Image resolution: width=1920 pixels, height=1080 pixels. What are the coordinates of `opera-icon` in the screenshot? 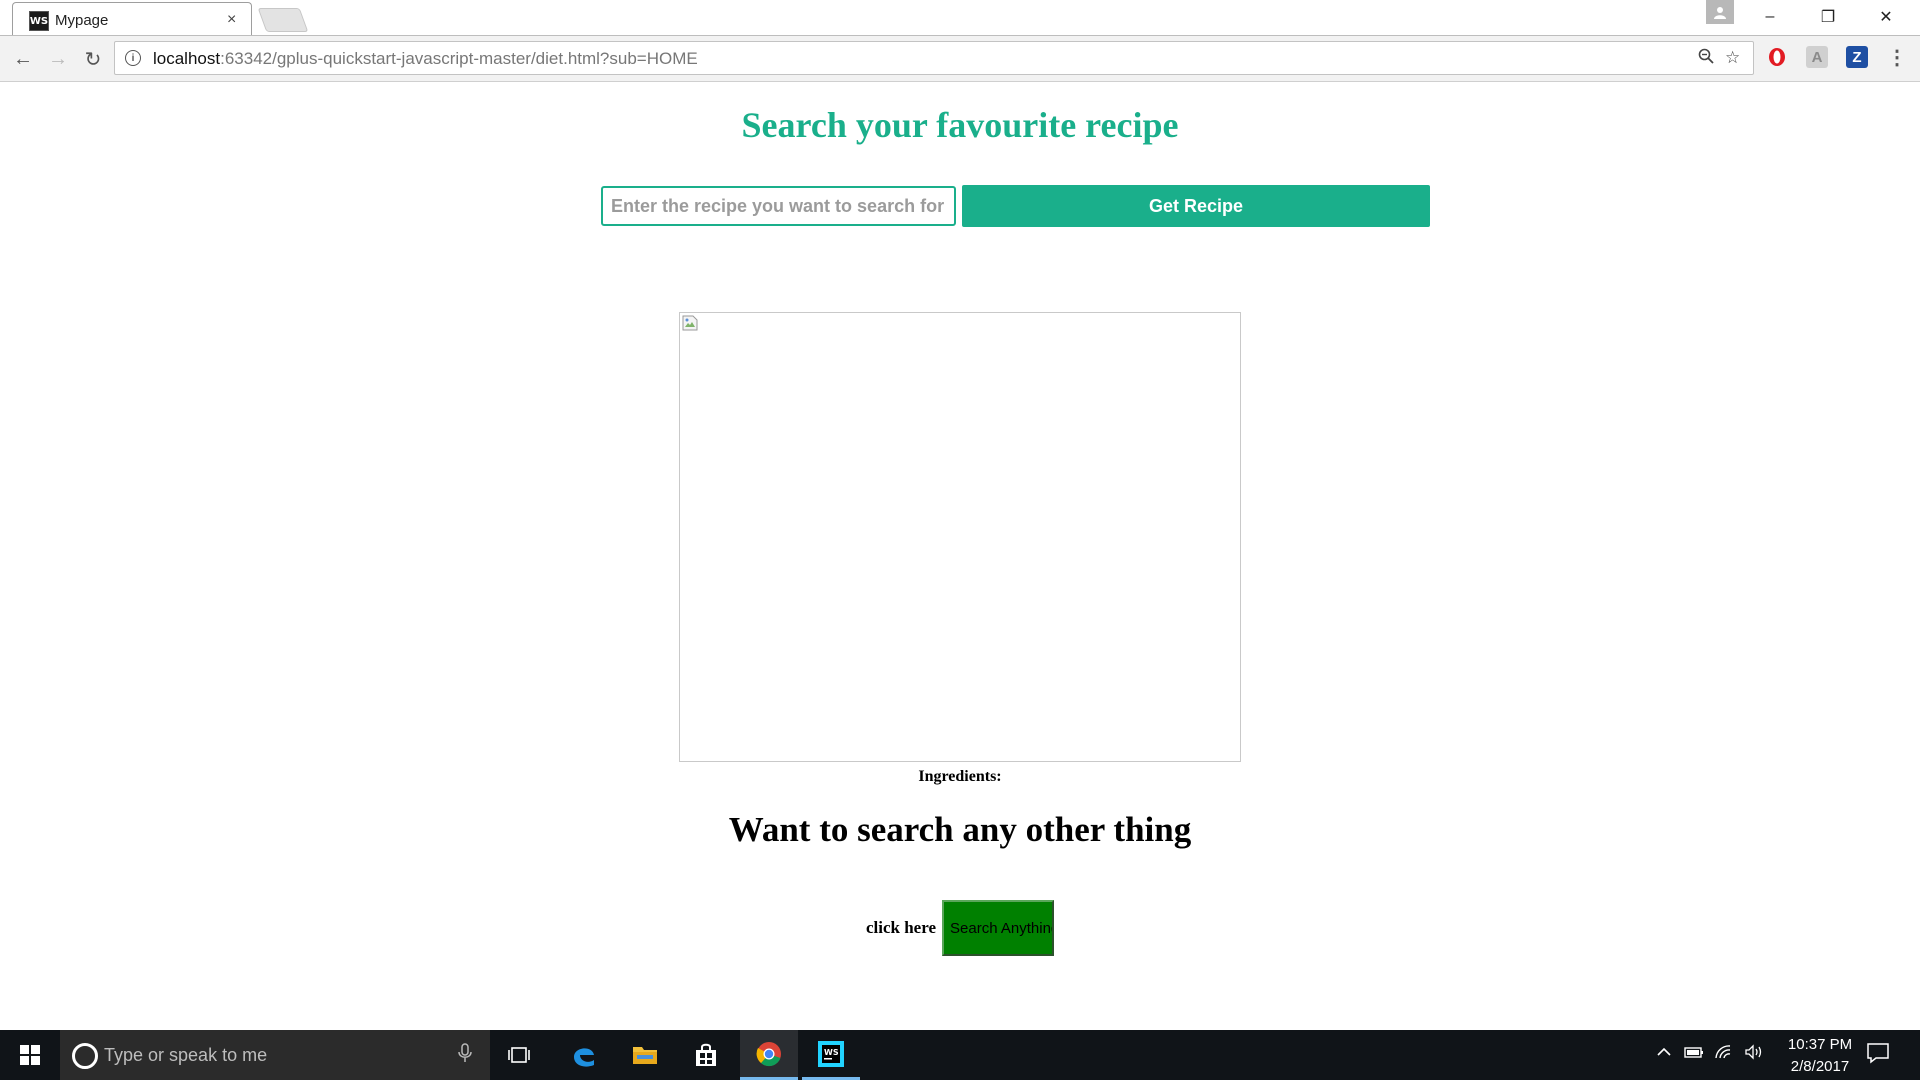 It's located at (1777, 57).